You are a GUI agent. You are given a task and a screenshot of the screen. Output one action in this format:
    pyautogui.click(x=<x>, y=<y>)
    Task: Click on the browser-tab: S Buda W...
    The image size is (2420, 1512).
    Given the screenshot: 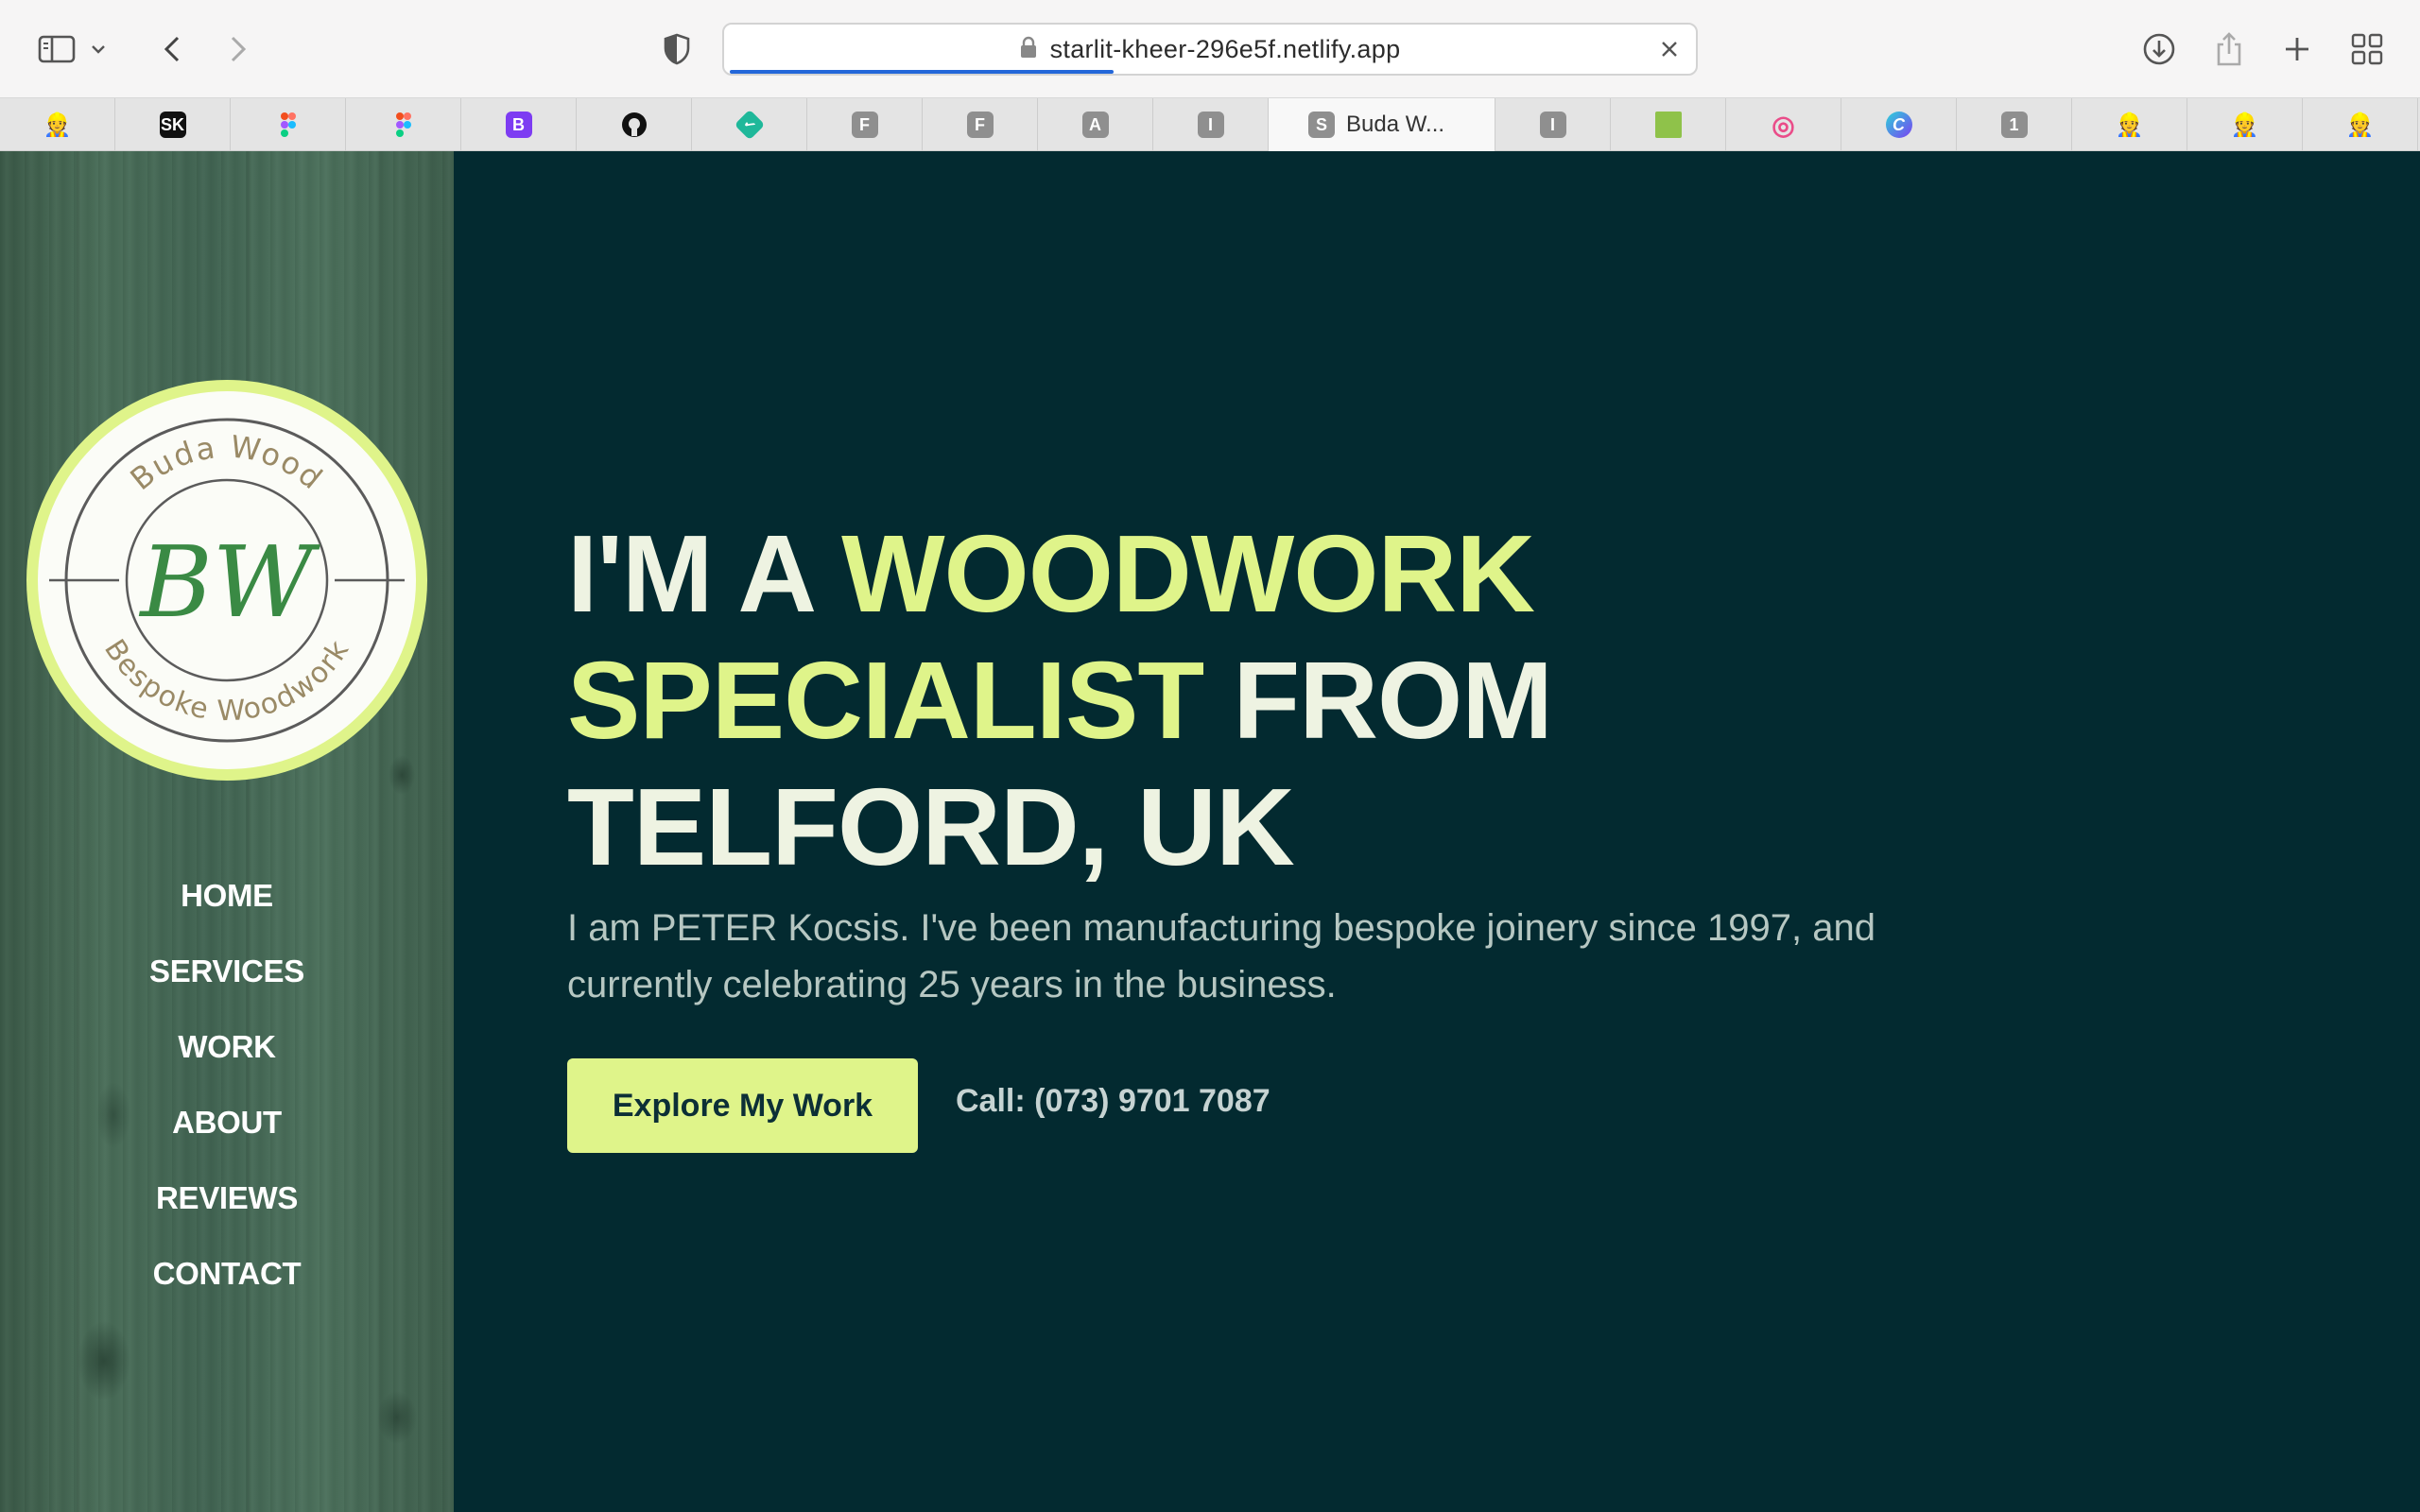 What is the action you would take?
    pyautogui.click(x=1382, y=124)
    